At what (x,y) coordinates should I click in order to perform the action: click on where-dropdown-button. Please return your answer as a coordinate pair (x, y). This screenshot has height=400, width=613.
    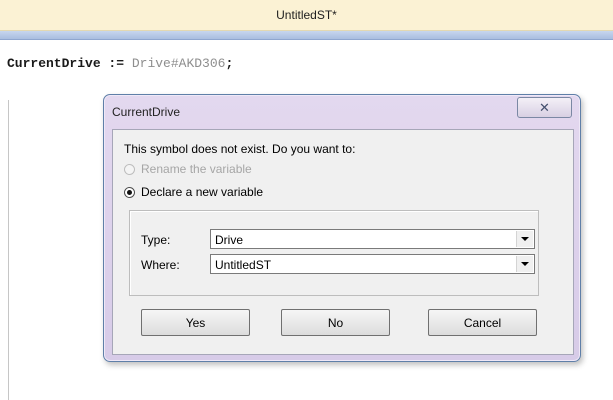
    Looking at the image, I should click on (524, 264).